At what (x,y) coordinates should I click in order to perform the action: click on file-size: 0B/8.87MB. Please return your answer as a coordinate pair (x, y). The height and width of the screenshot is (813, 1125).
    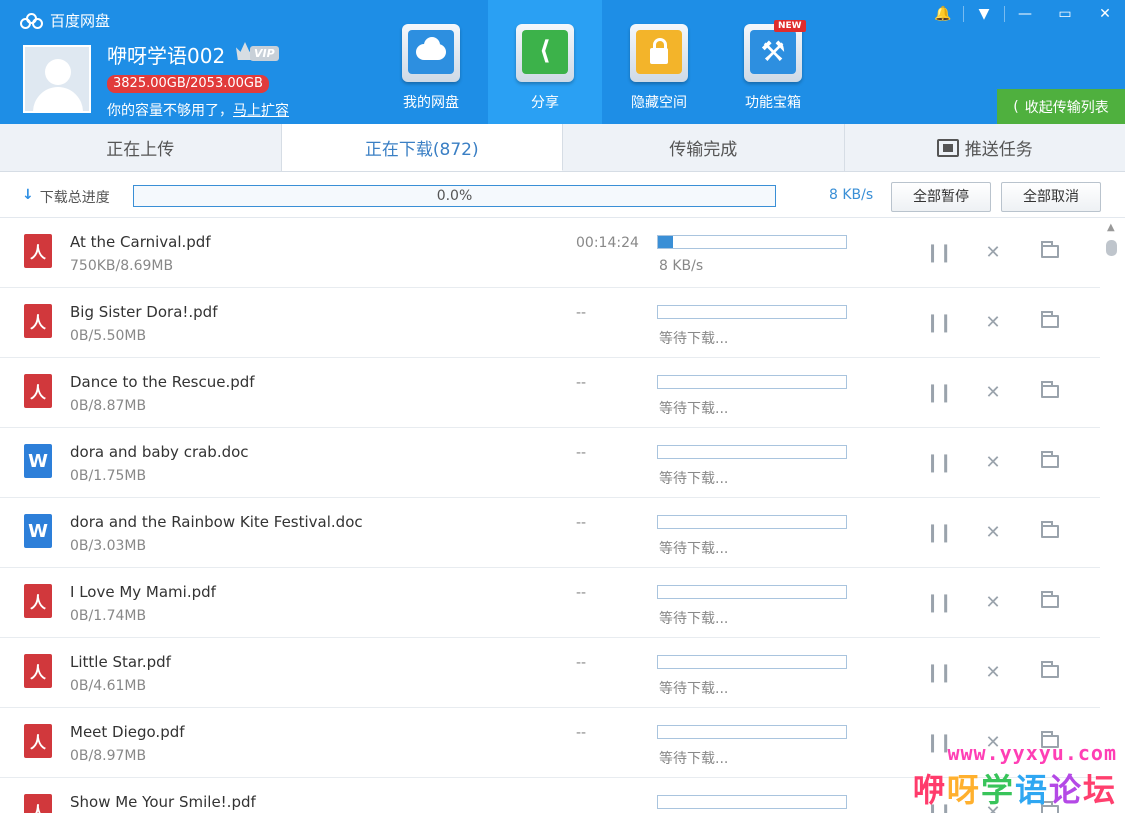
    Looking at the image, I should click on (108, 406).